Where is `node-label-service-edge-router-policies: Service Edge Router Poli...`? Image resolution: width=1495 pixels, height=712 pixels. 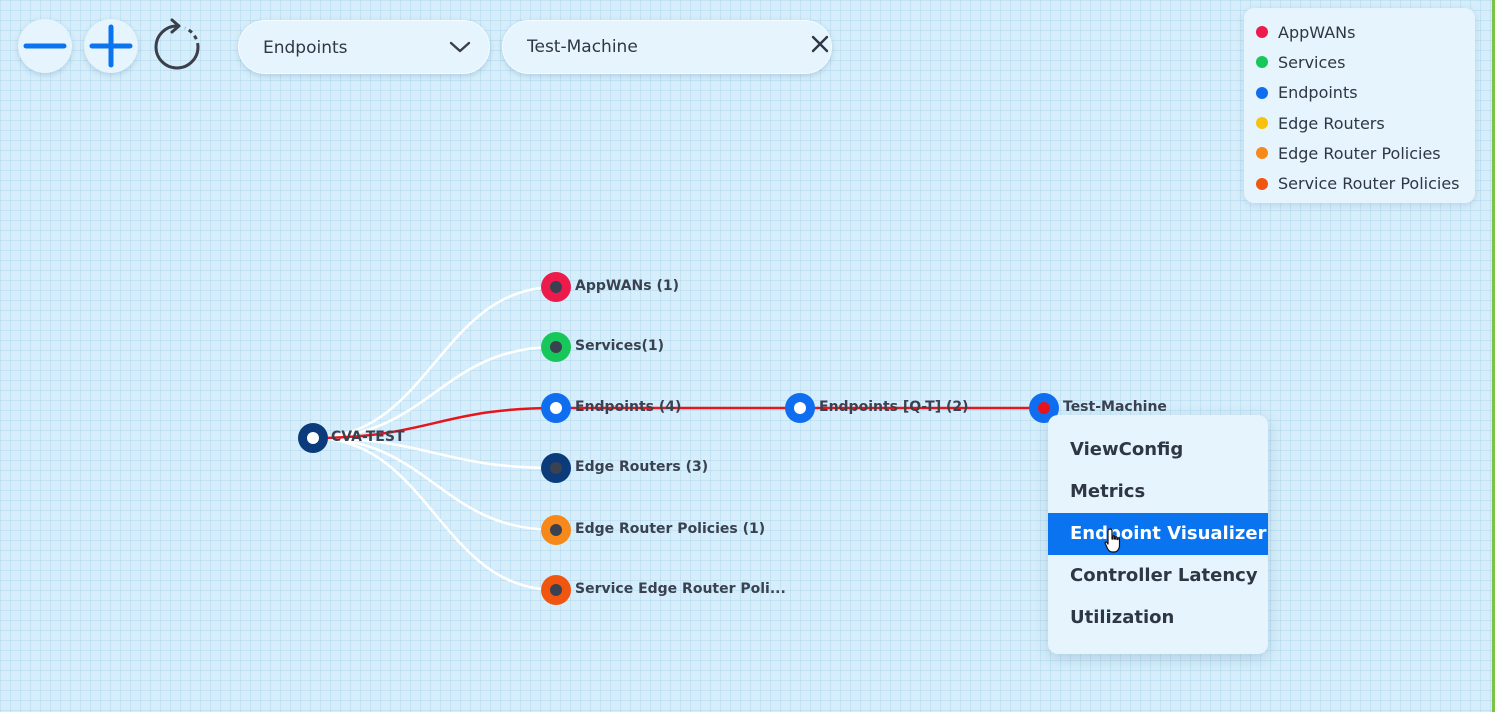
node-label-service-edge-router-policies: Service Edge Router Poli... is located at coordinates (680, 589).